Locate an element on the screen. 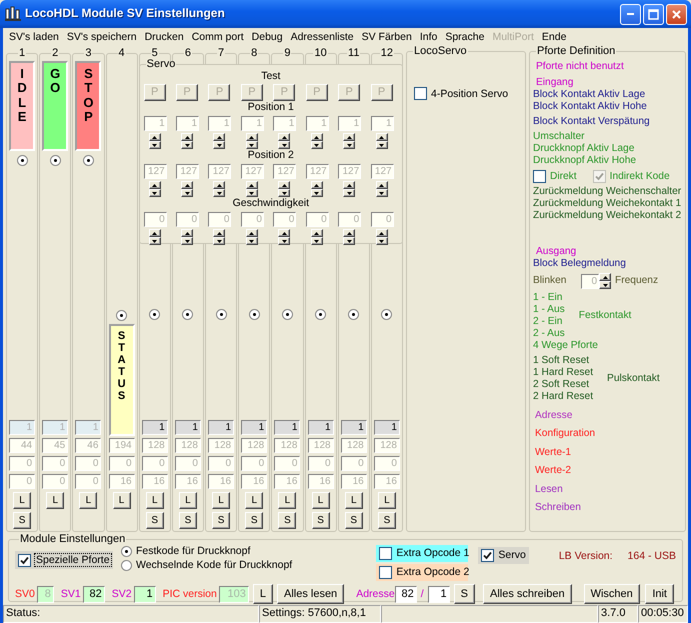  menu-item: Ende is located at coordinates (554, 37).